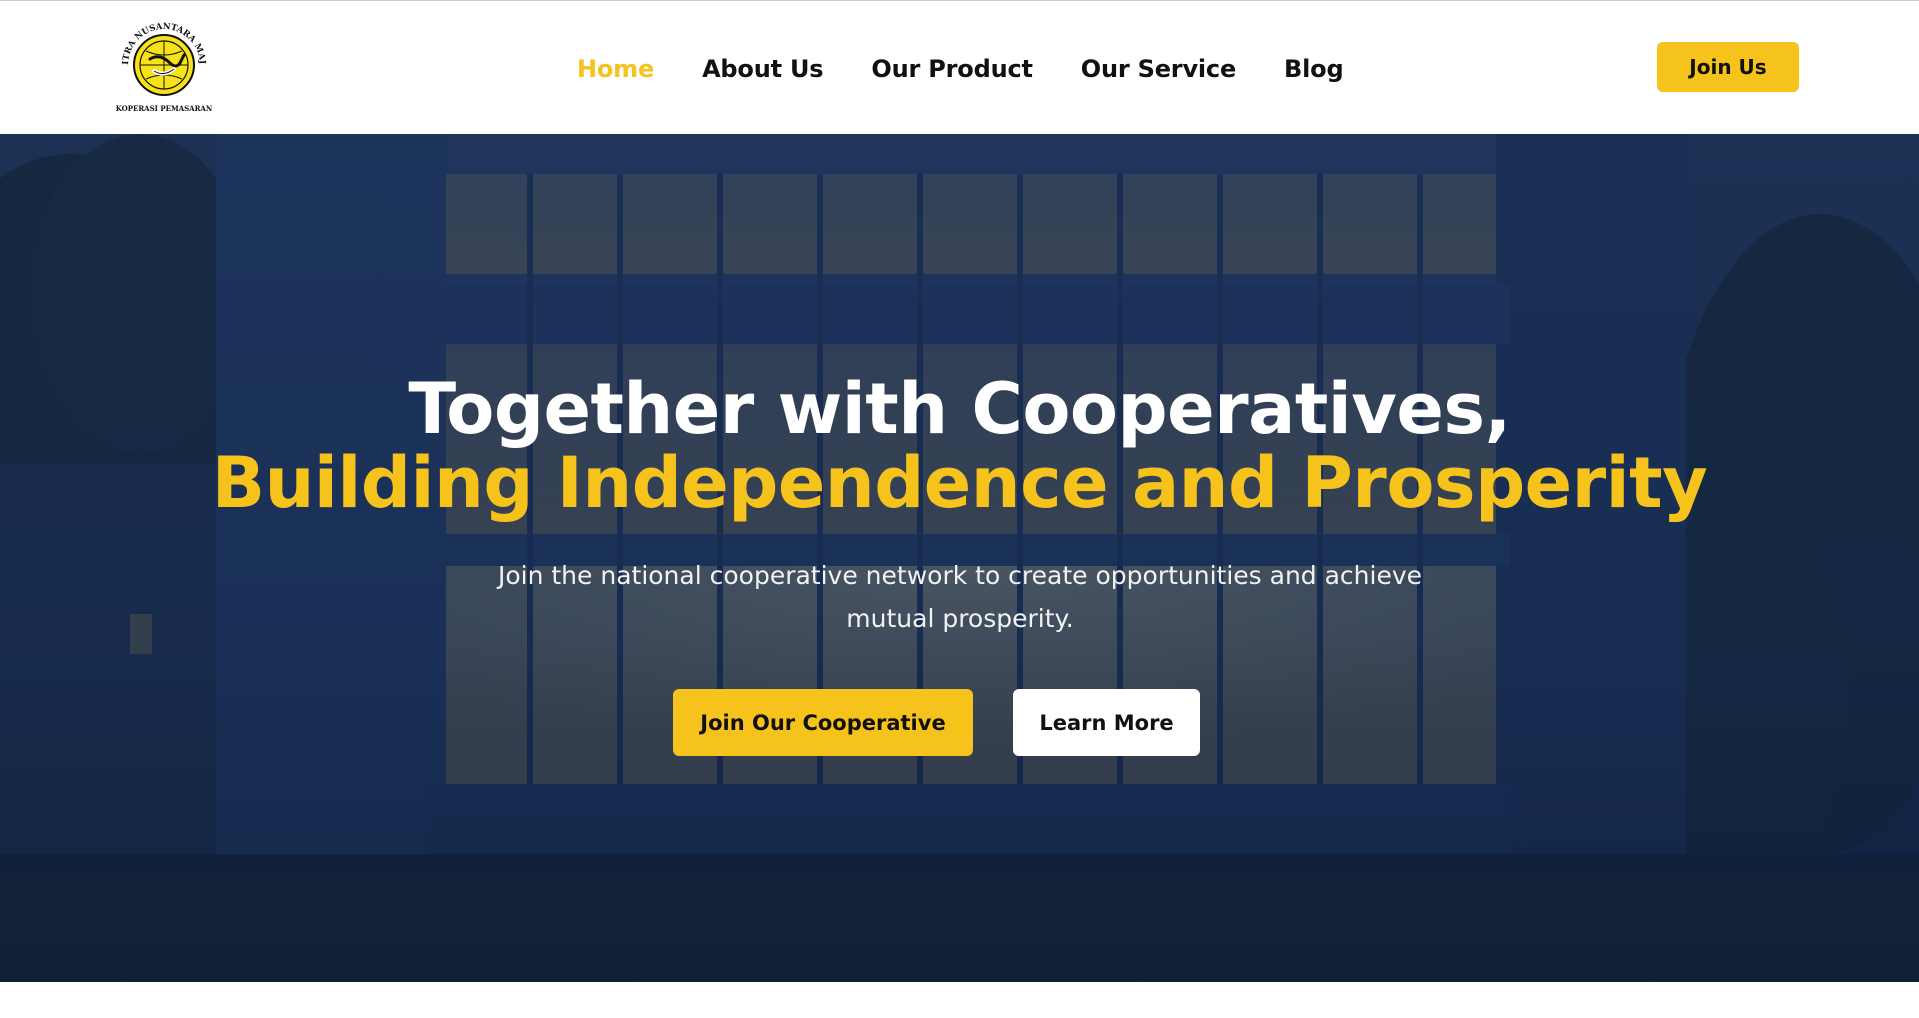  What do you see at coordinates (952, 69) in the screenshot?
I see `nav-item-our-product: Our Product` at bounding box center [952, 69].